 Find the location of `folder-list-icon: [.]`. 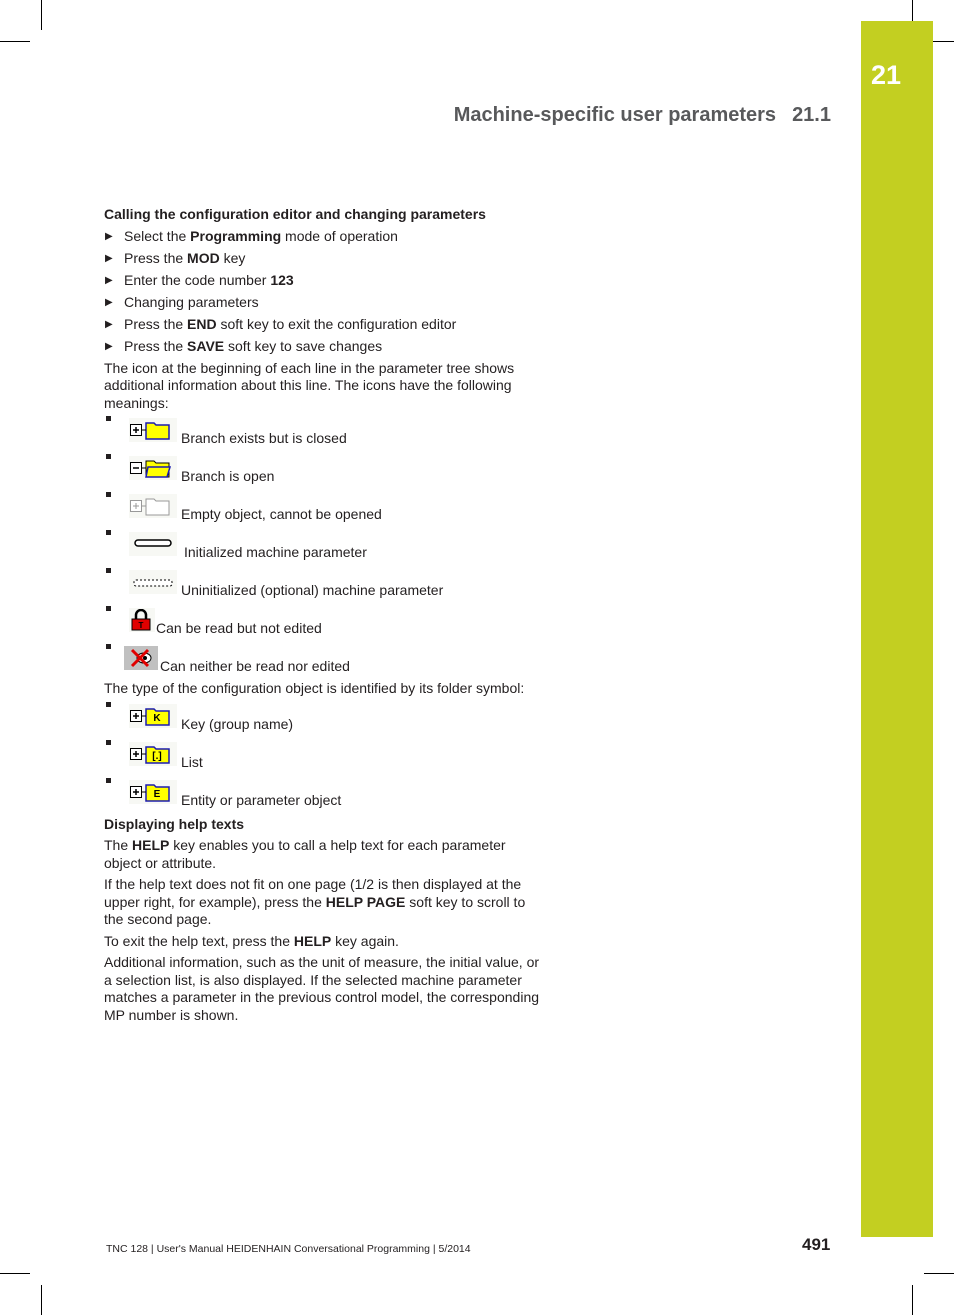

folder-list-icon: [.] is located at coordinates (153, 753).